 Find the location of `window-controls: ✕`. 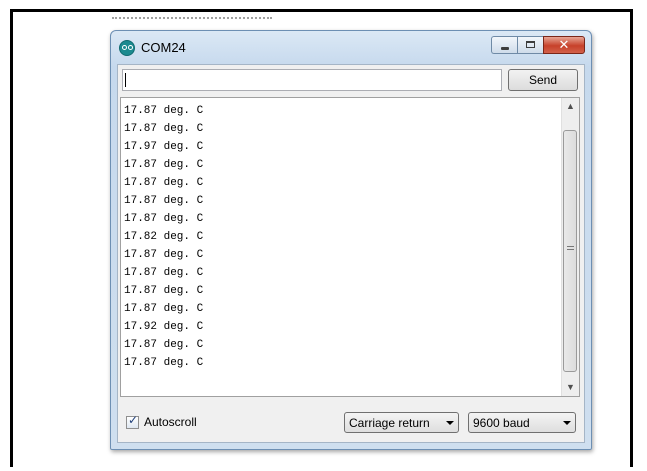

window-controls: ✕ is located at coordinates (538, 45).